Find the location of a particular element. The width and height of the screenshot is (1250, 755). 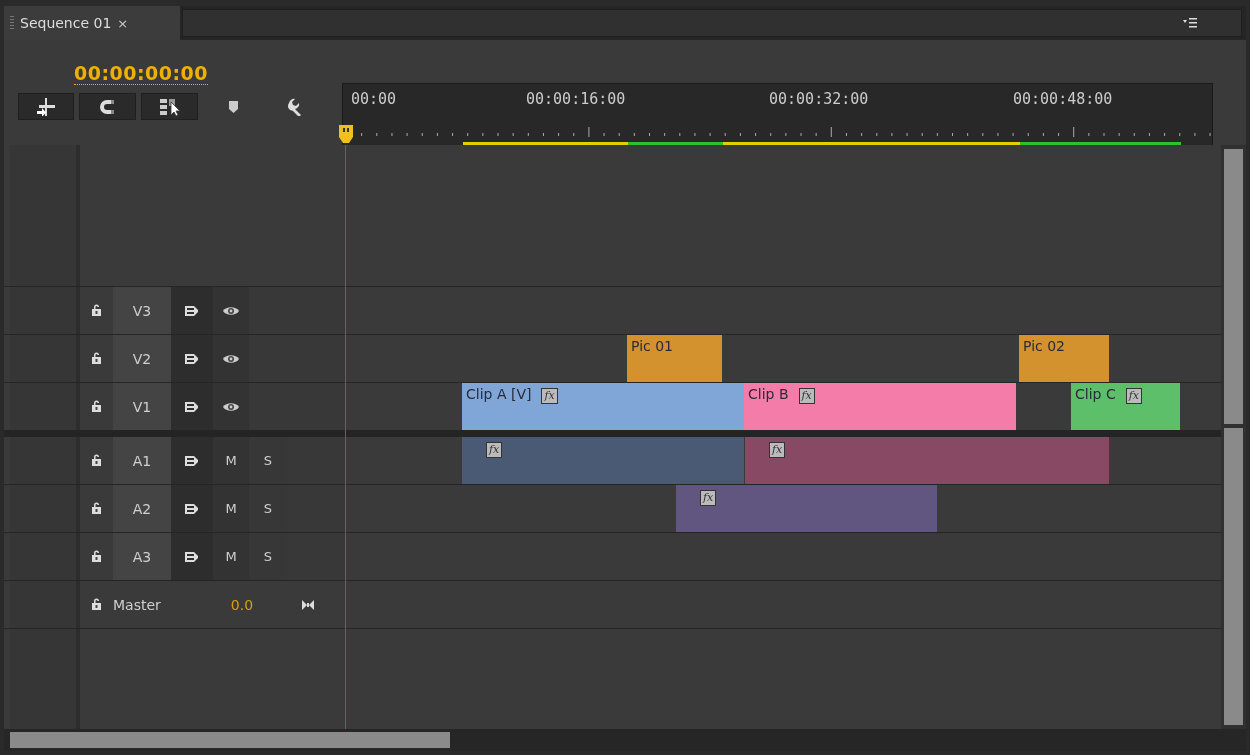

playhead-handle is located at coordinates (346, 134).